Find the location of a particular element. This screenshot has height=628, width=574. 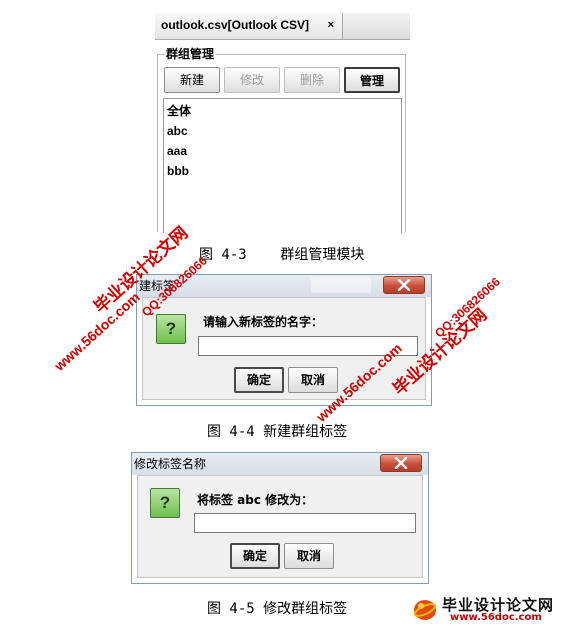

dialog-prompt: 请输入新标签的名字： is located at coordinates (263, 322).